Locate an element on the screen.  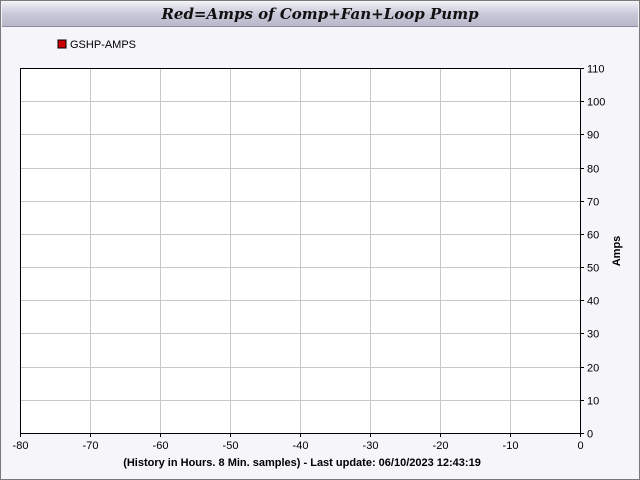
y-tick-label: 70 is located at coordinates (593, 203).